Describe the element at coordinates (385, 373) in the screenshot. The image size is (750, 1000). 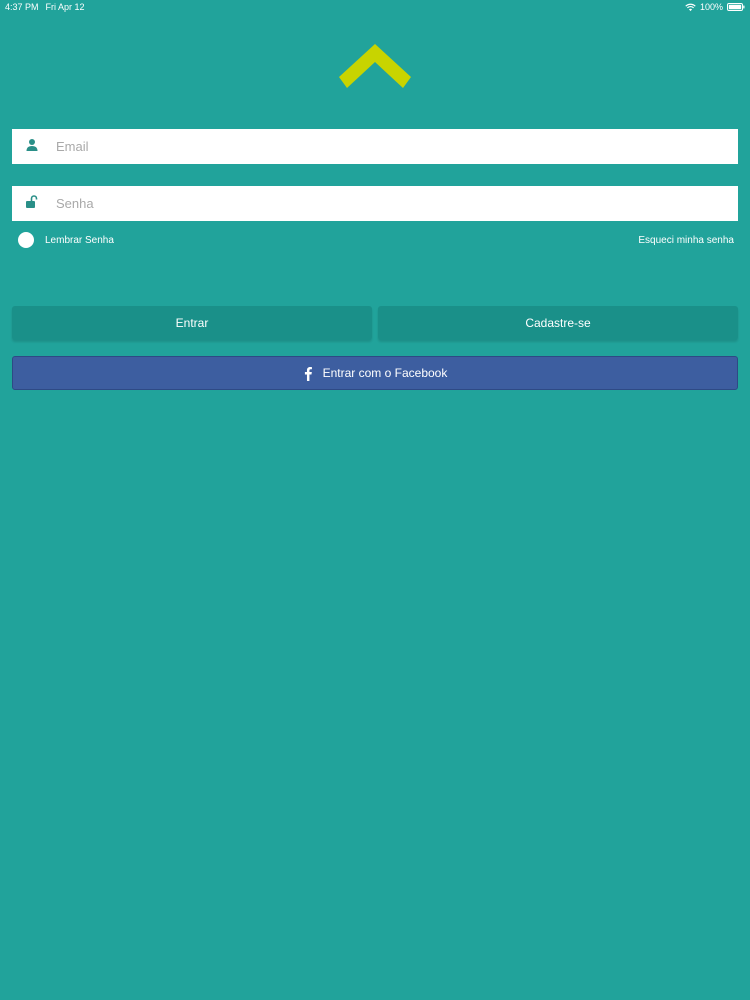
I see `facebook-login-label: Entrar com o Facebook` at that location.